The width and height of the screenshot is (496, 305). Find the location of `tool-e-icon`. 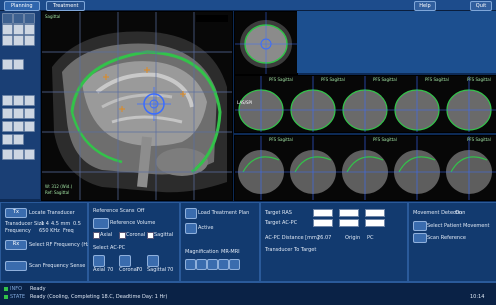

tool-e-icon is located at coordinates (234, 264).